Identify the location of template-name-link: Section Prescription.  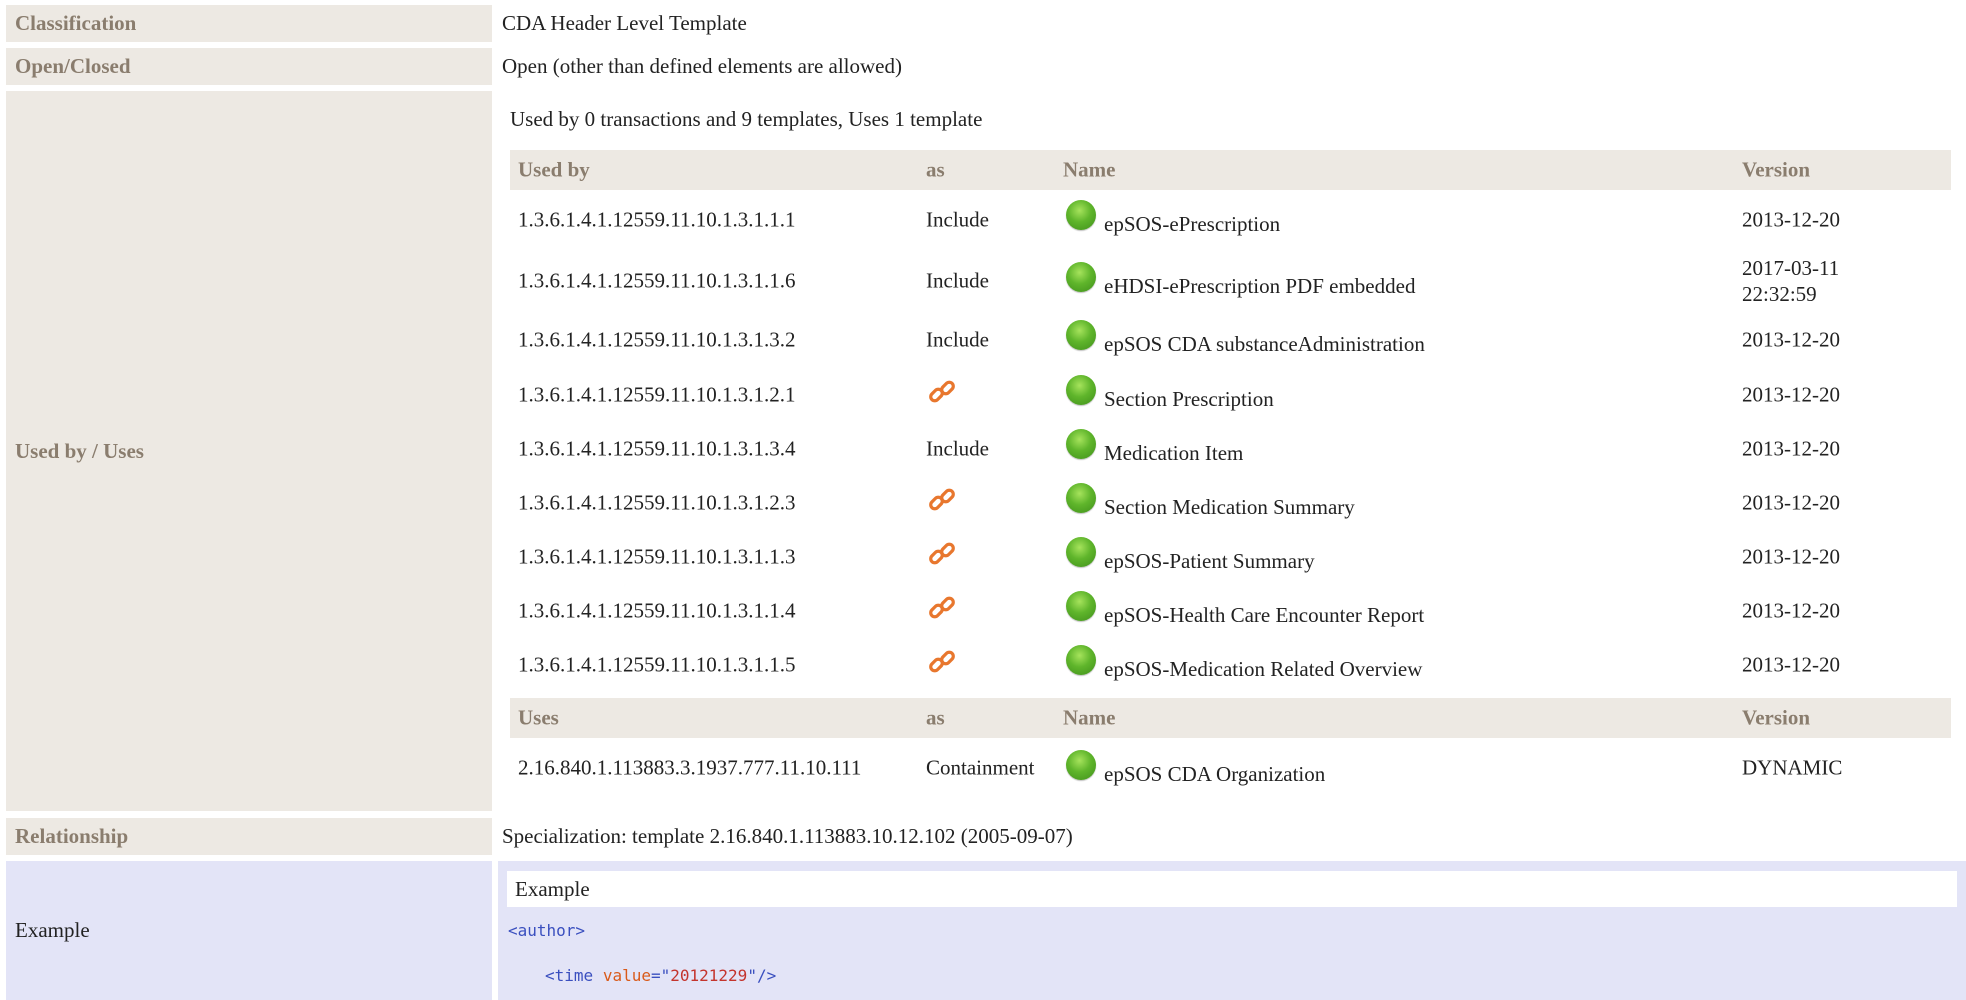
(1189, 399).